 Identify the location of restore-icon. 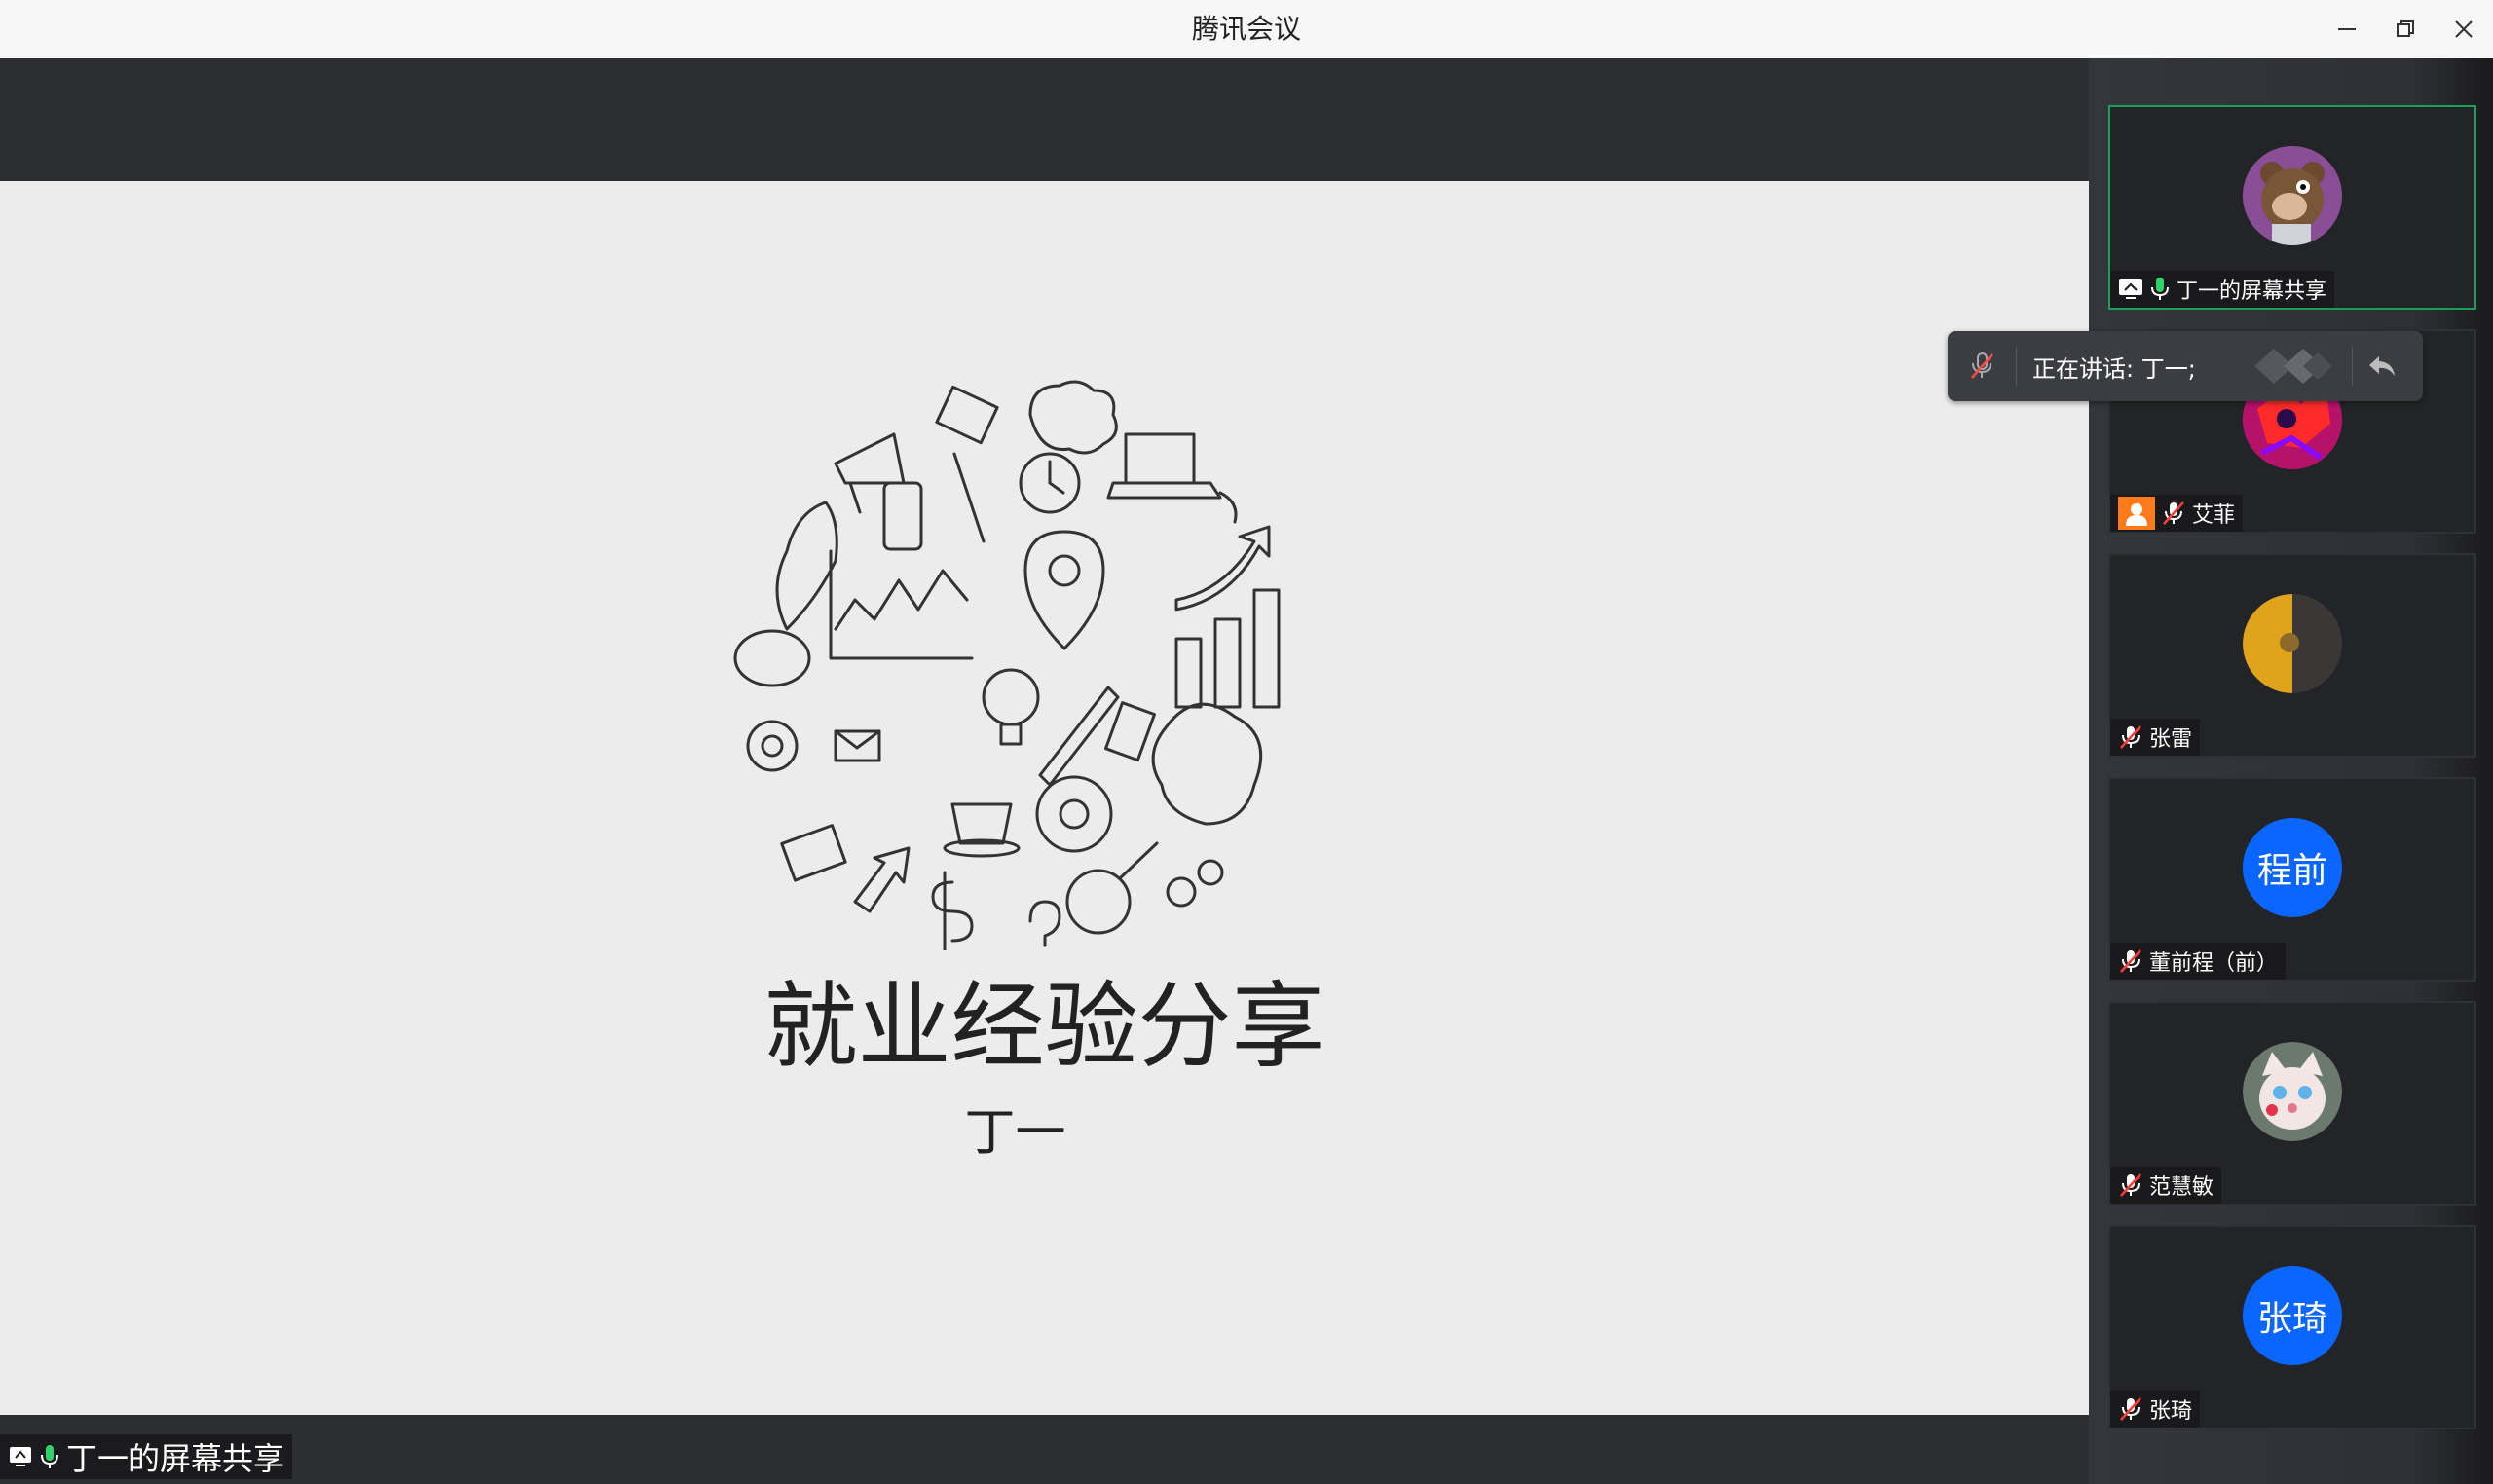
(2406, 29).